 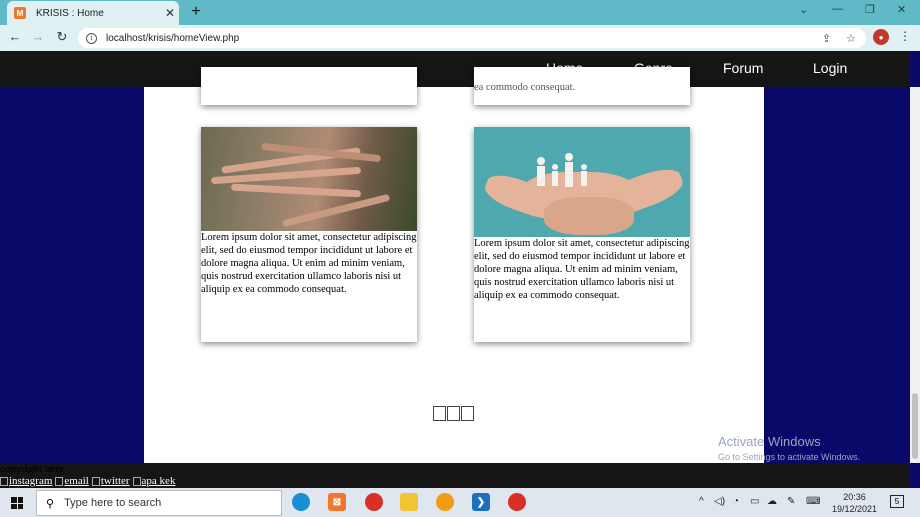 I want to click on watermark-subtitle: Go to Settings to activate Windows., so click(x=789, y=457).